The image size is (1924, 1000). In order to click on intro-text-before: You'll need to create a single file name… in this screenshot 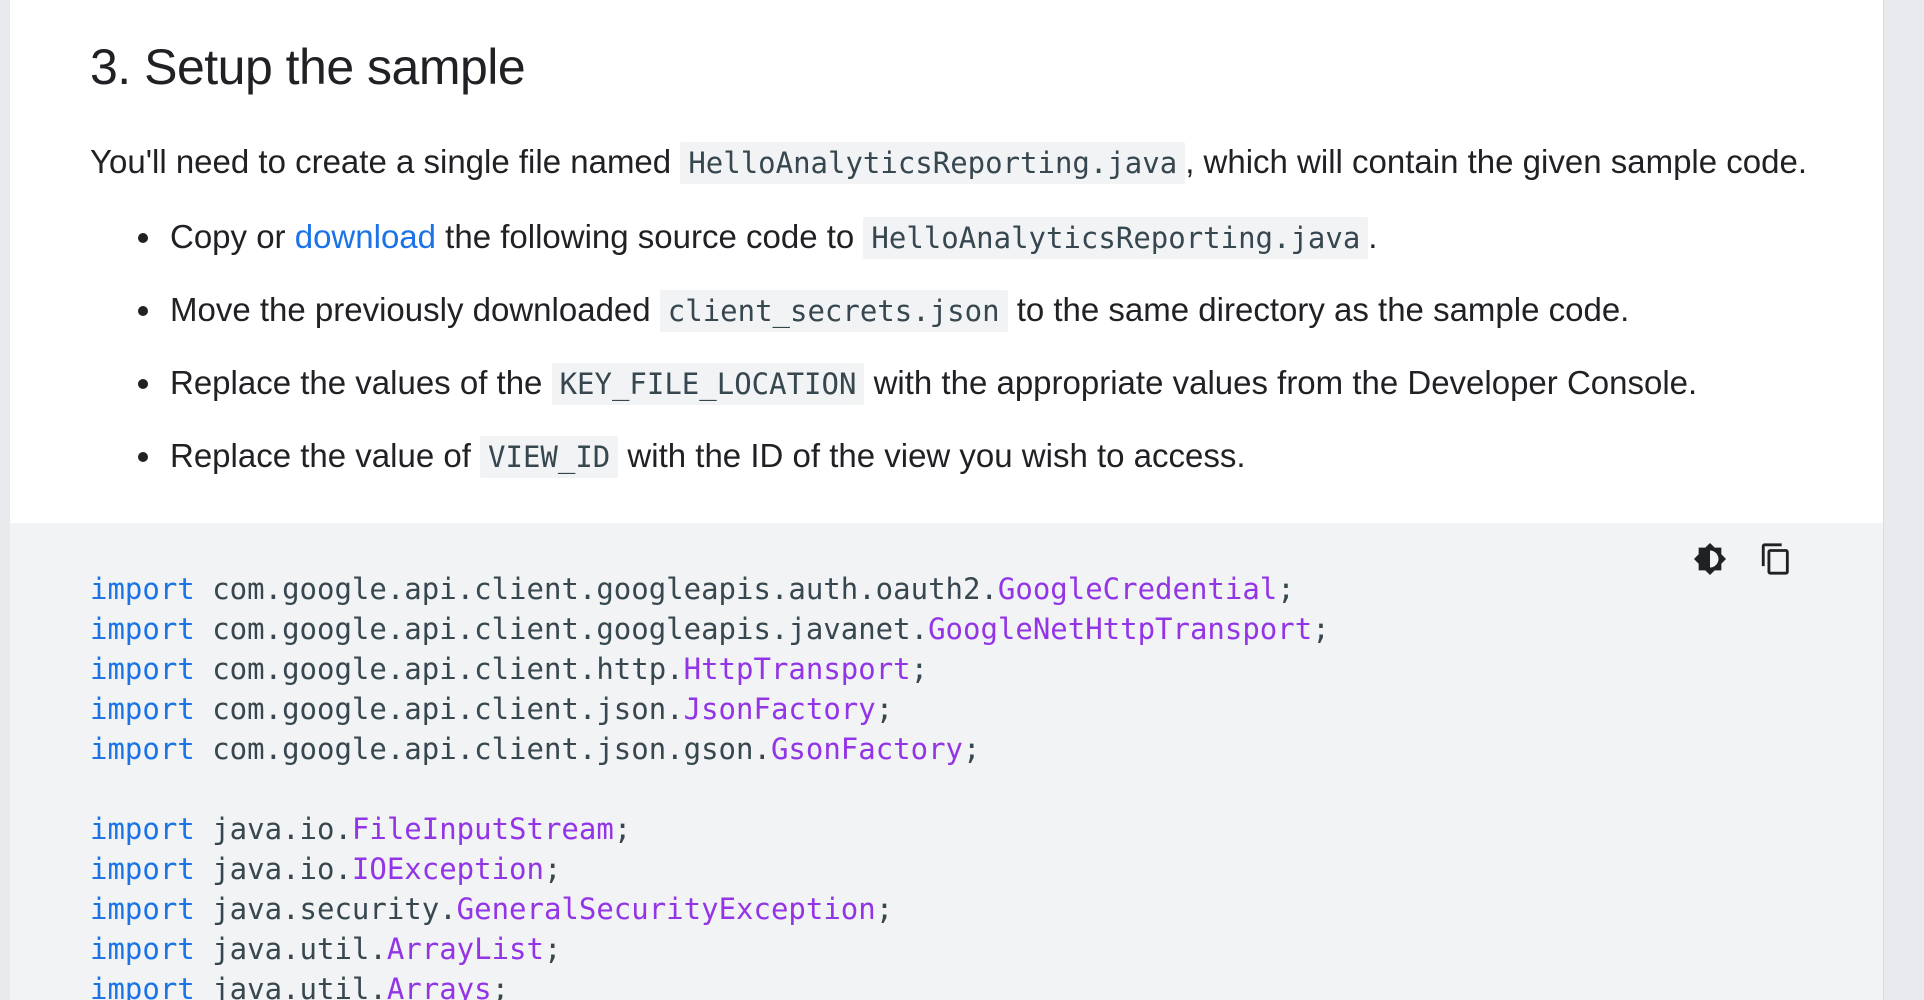, I will do `click(385, 161)`.